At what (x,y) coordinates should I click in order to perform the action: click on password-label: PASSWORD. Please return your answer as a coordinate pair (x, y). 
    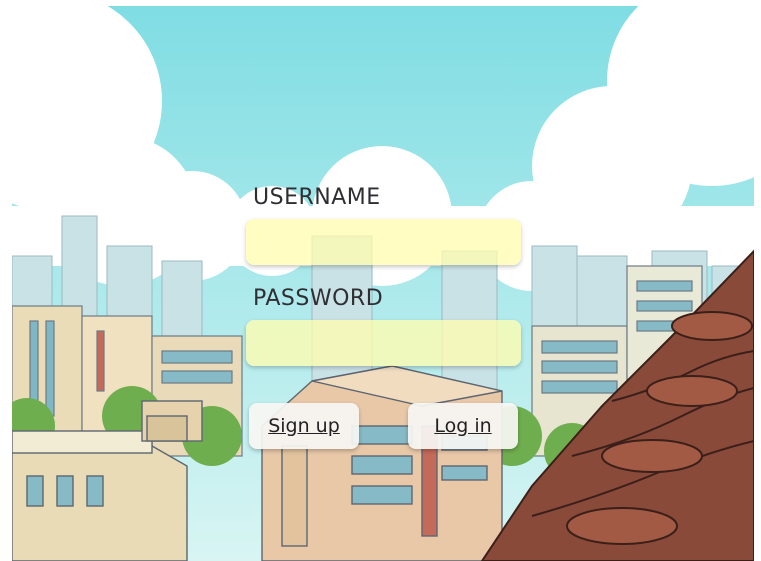
    Looking at the image, I should click on (318, 298).